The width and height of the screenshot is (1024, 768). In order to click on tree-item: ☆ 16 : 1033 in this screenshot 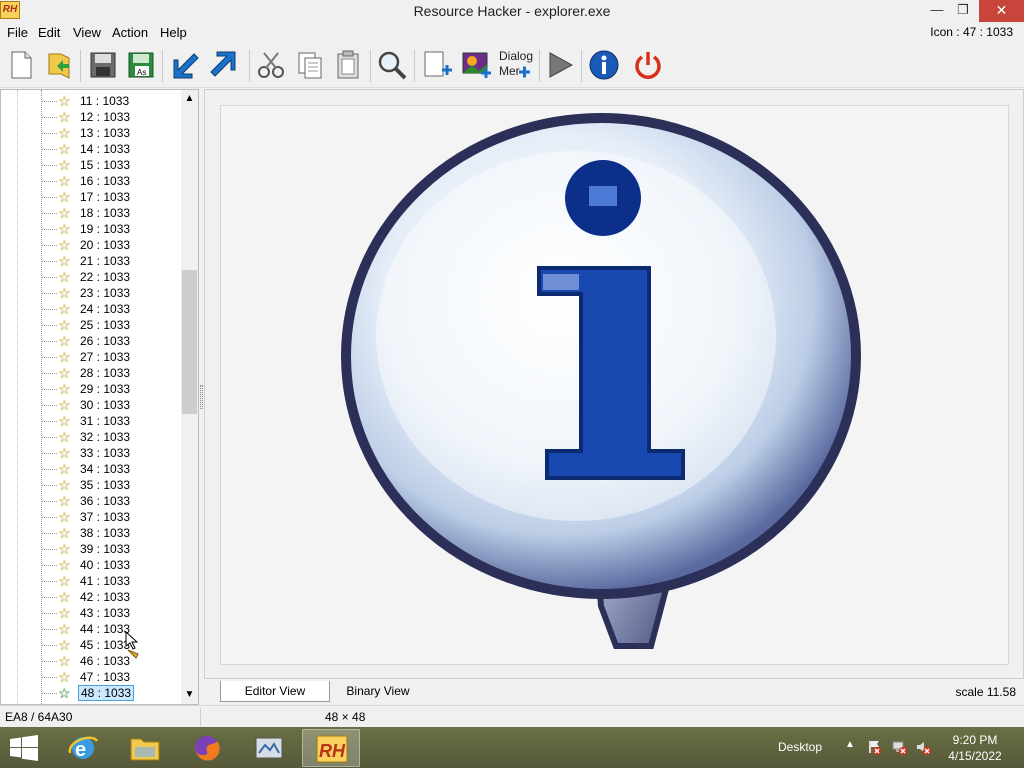, I will do `click(91, 181)`.